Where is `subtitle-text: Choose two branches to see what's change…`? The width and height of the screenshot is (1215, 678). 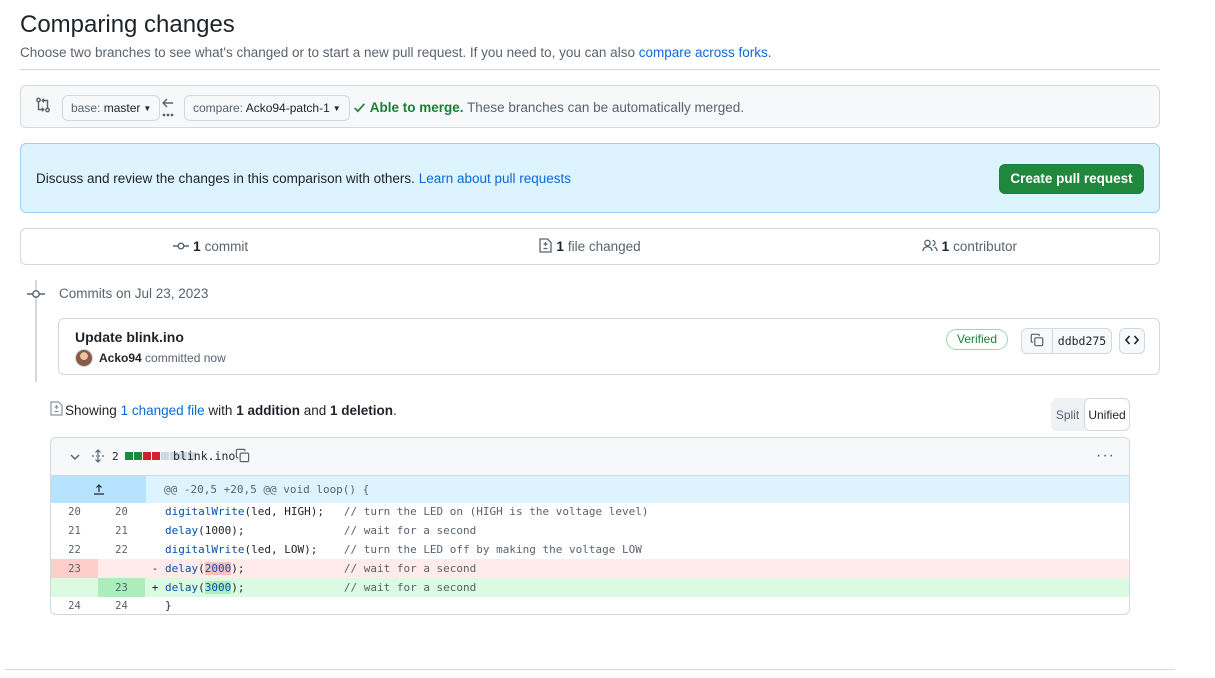 subtitle-text: Choose two branches to see what's change… is located at coordinates (327, 52).